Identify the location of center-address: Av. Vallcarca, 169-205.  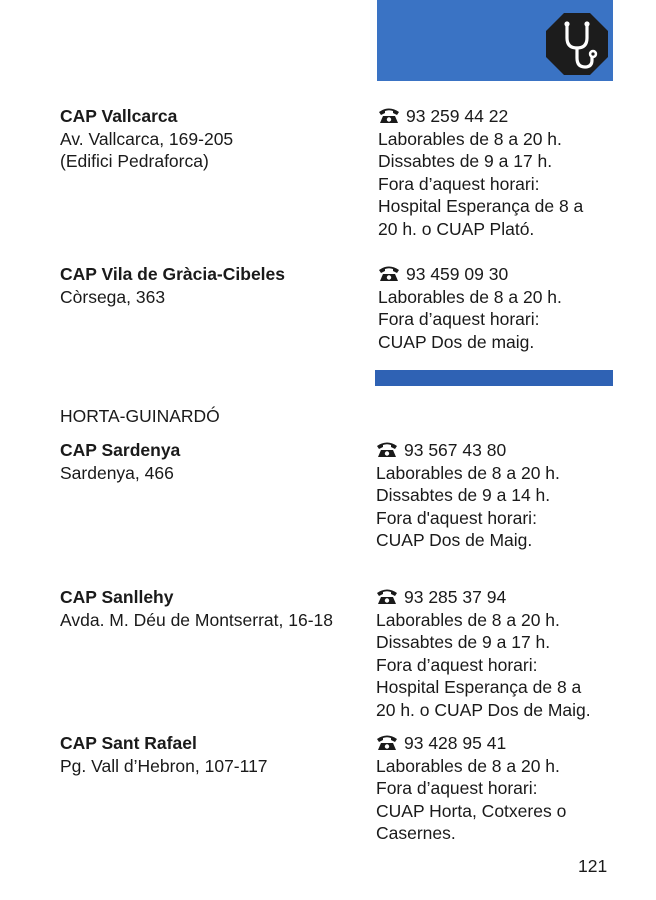
(147, 138).